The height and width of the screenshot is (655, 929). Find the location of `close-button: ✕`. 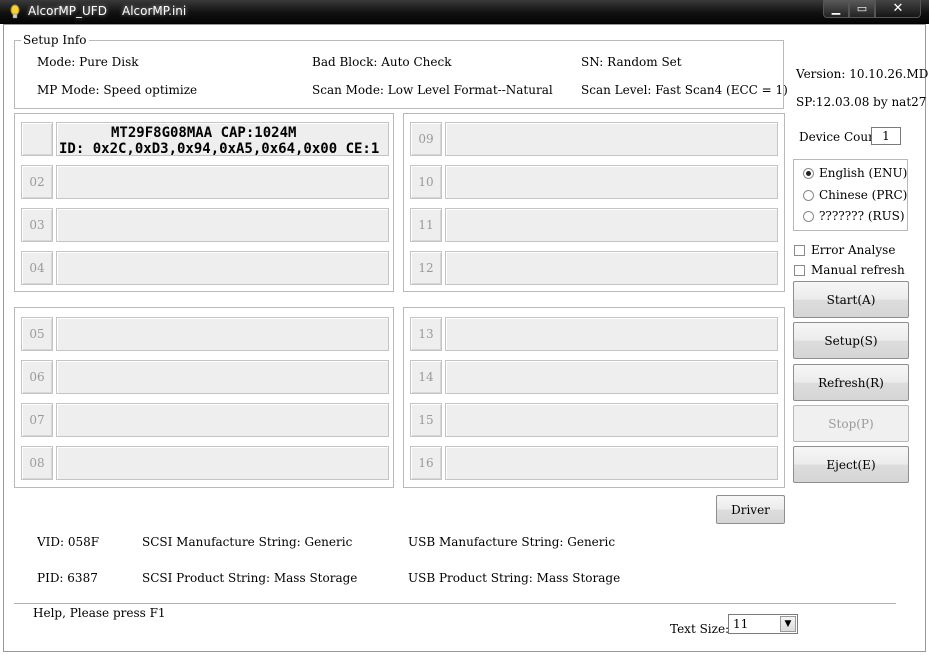

close-button: ✕ is located at coordinates (898, 9).